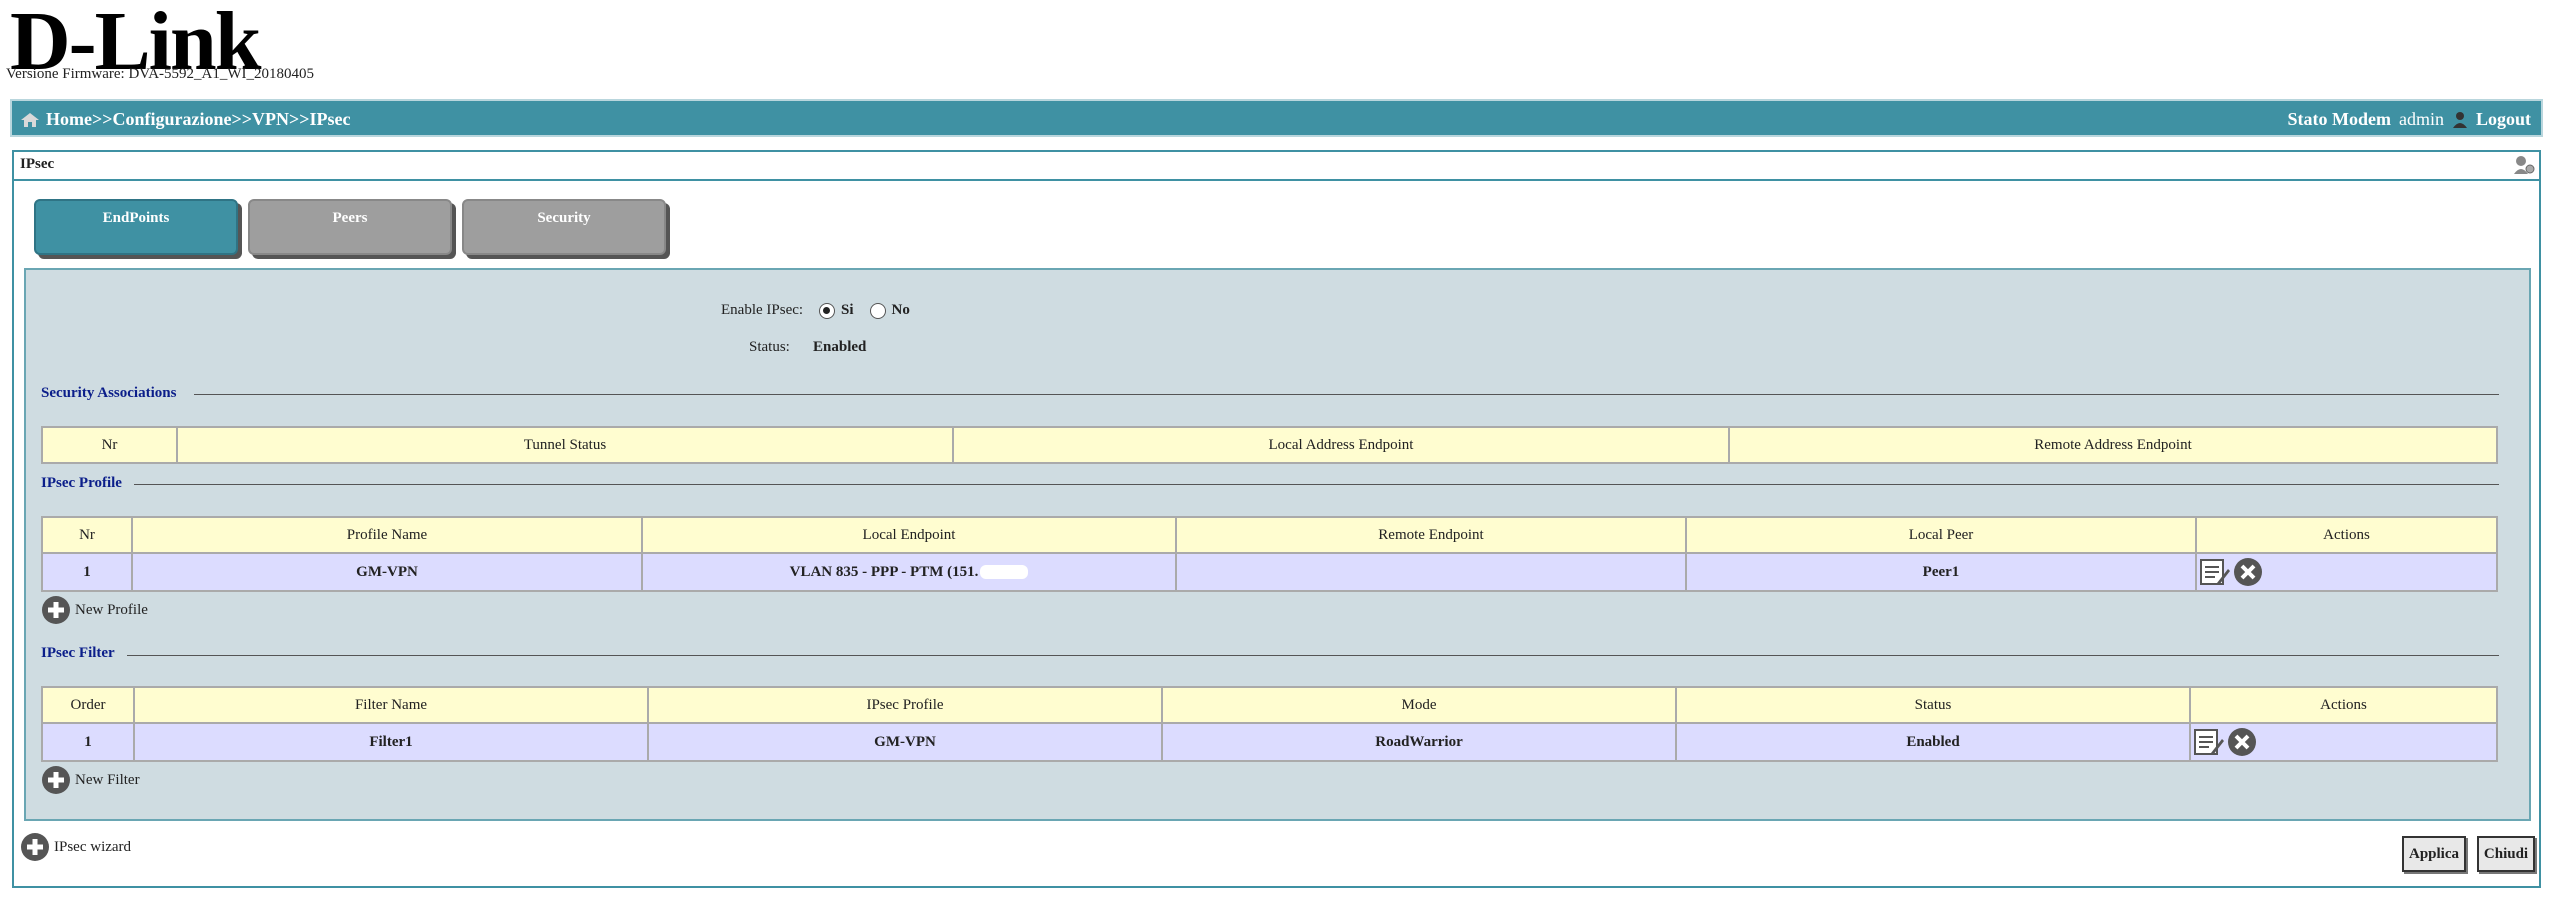 This screenshot has height=898, width=2553. What do you see at coordinates (1933, 705) in the screenshot?
I see `col-status: Status` at bounding box center [1933, 705].